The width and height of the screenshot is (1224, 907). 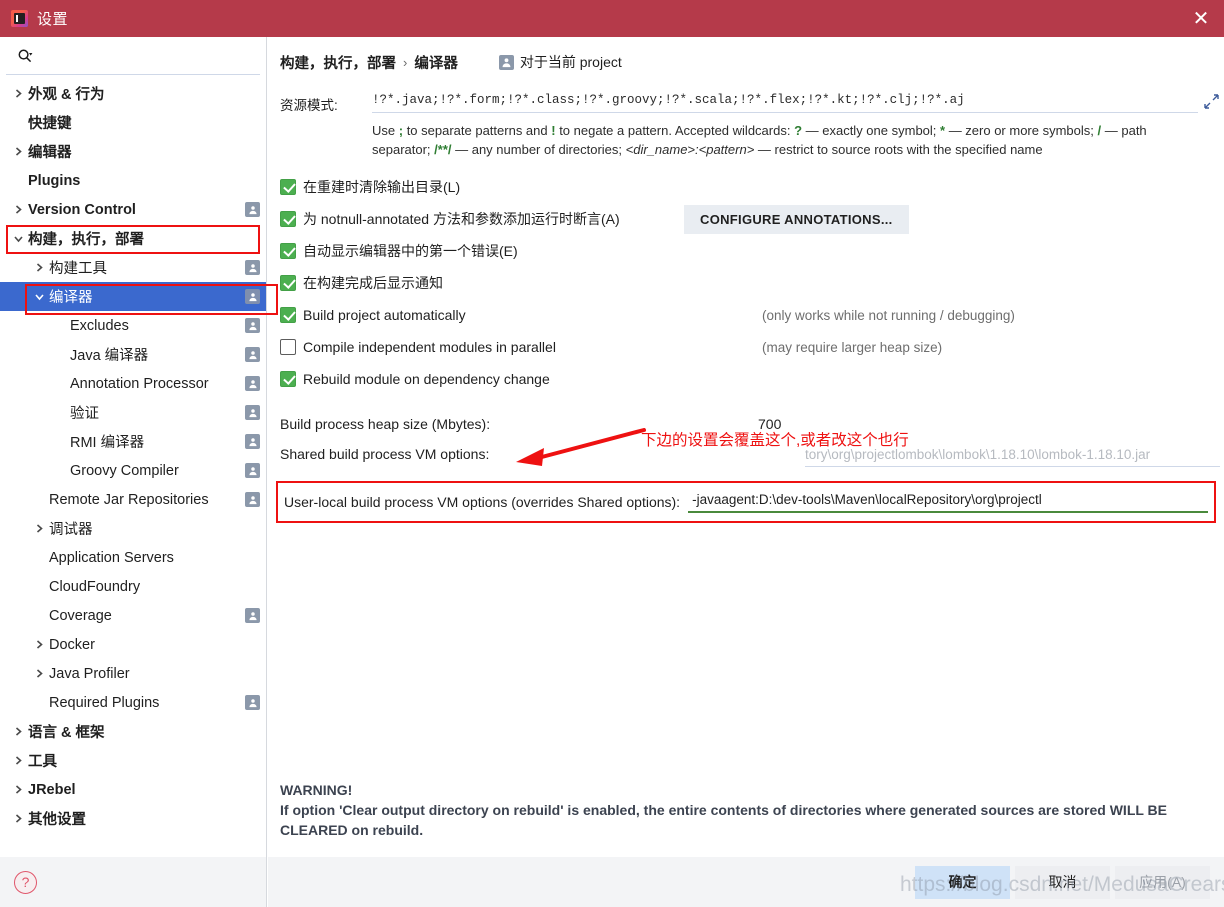 What do you see at coordinates (133, 412) in the screenshot?
I see `sidebar-item: 验证` at bounding box center [133, 412].